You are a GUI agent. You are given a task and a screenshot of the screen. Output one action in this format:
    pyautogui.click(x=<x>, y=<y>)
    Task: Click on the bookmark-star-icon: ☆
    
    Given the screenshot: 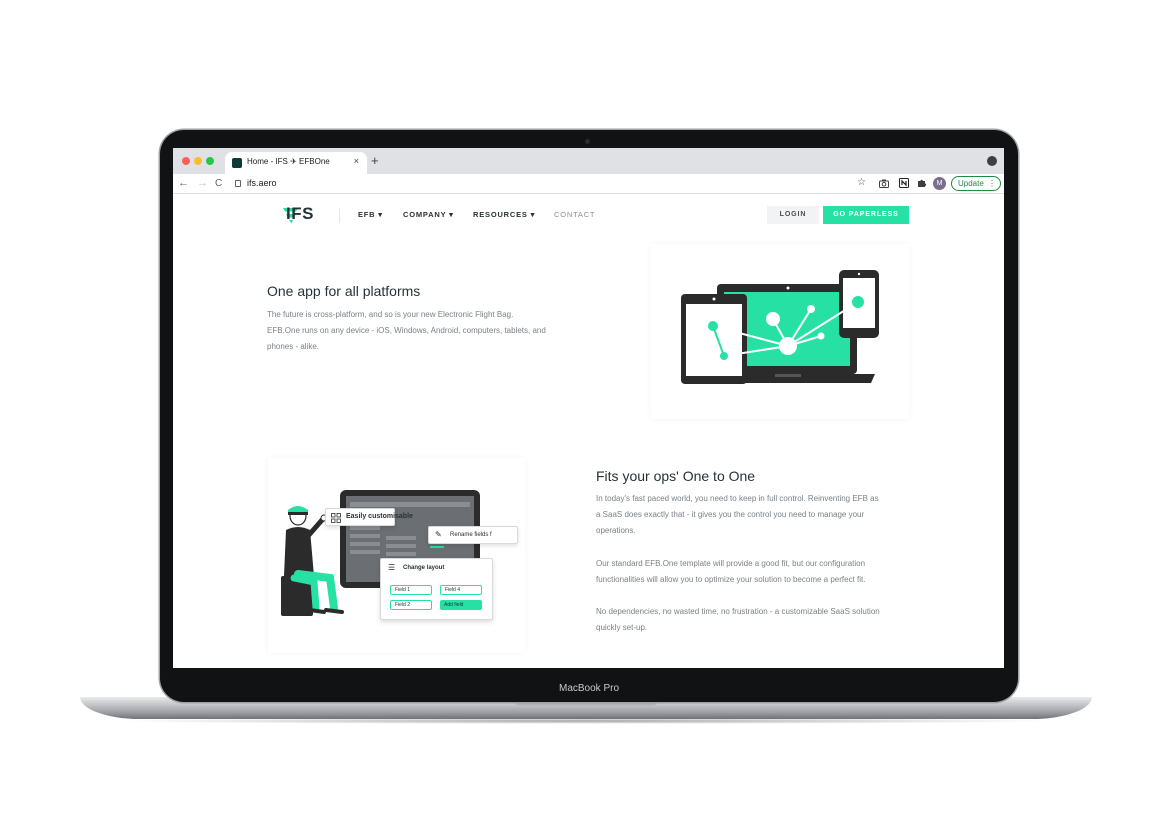 What is the action you would take?
    pyautogui.click(x=861, y=182)
    